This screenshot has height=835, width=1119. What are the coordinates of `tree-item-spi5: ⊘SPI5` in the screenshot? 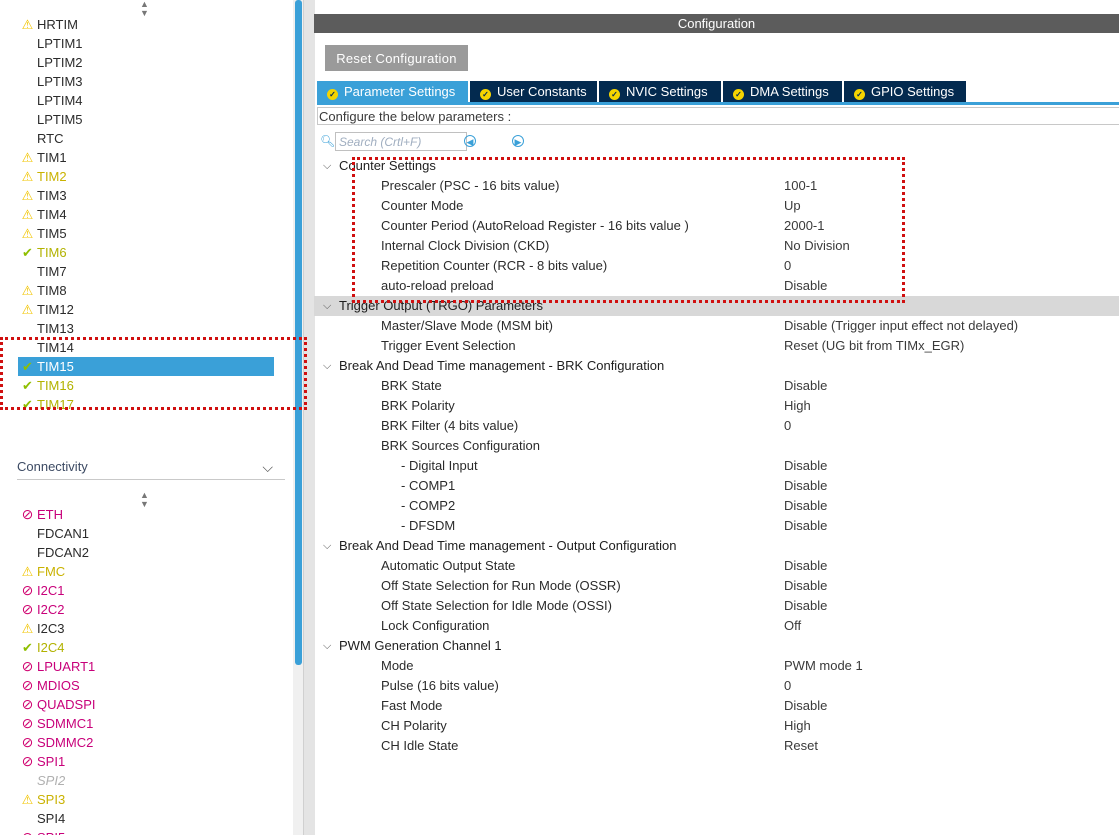 It's located at (146, 831).